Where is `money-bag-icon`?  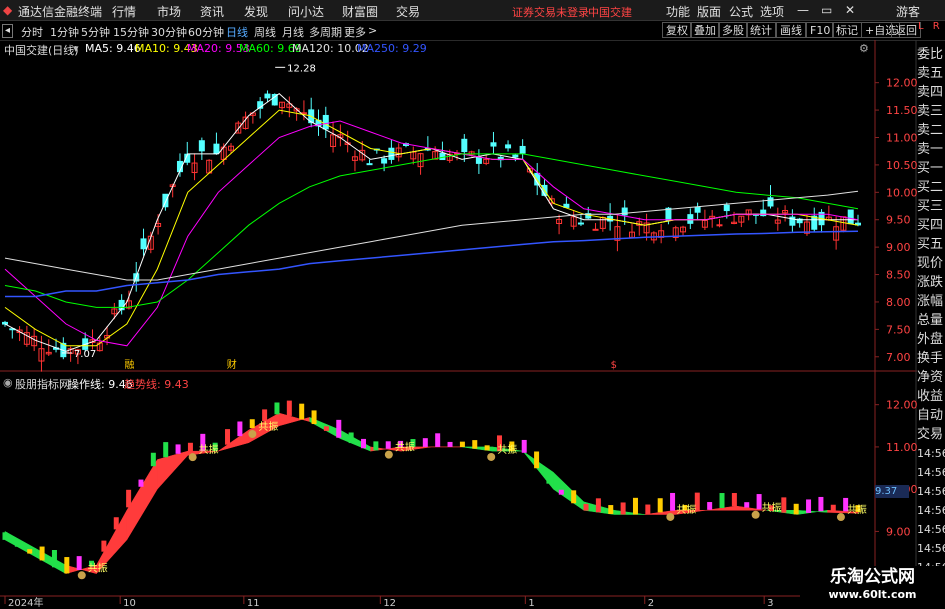 money-bag-icon is located at coordinates (192, 457).